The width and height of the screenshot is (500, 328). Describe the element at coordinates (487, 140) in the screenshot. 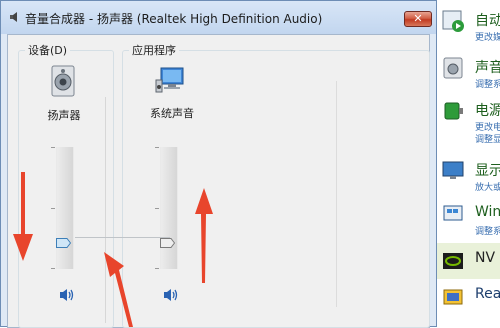

I see `cp-subtitle: 调整显` at that location.